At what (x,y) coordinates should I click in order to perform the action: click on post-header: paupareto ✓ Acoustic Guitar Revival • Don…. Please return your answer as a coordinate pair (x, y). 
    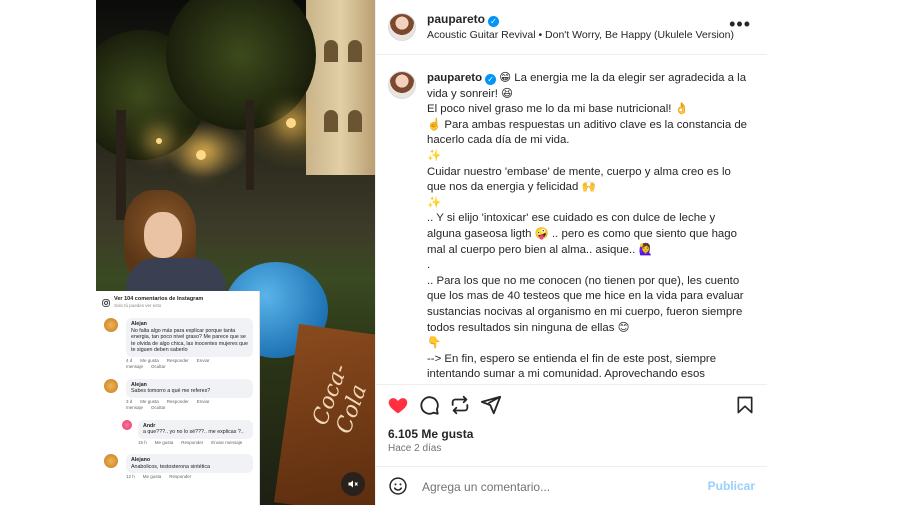
    Looking at the image, I should click on (571, 27).